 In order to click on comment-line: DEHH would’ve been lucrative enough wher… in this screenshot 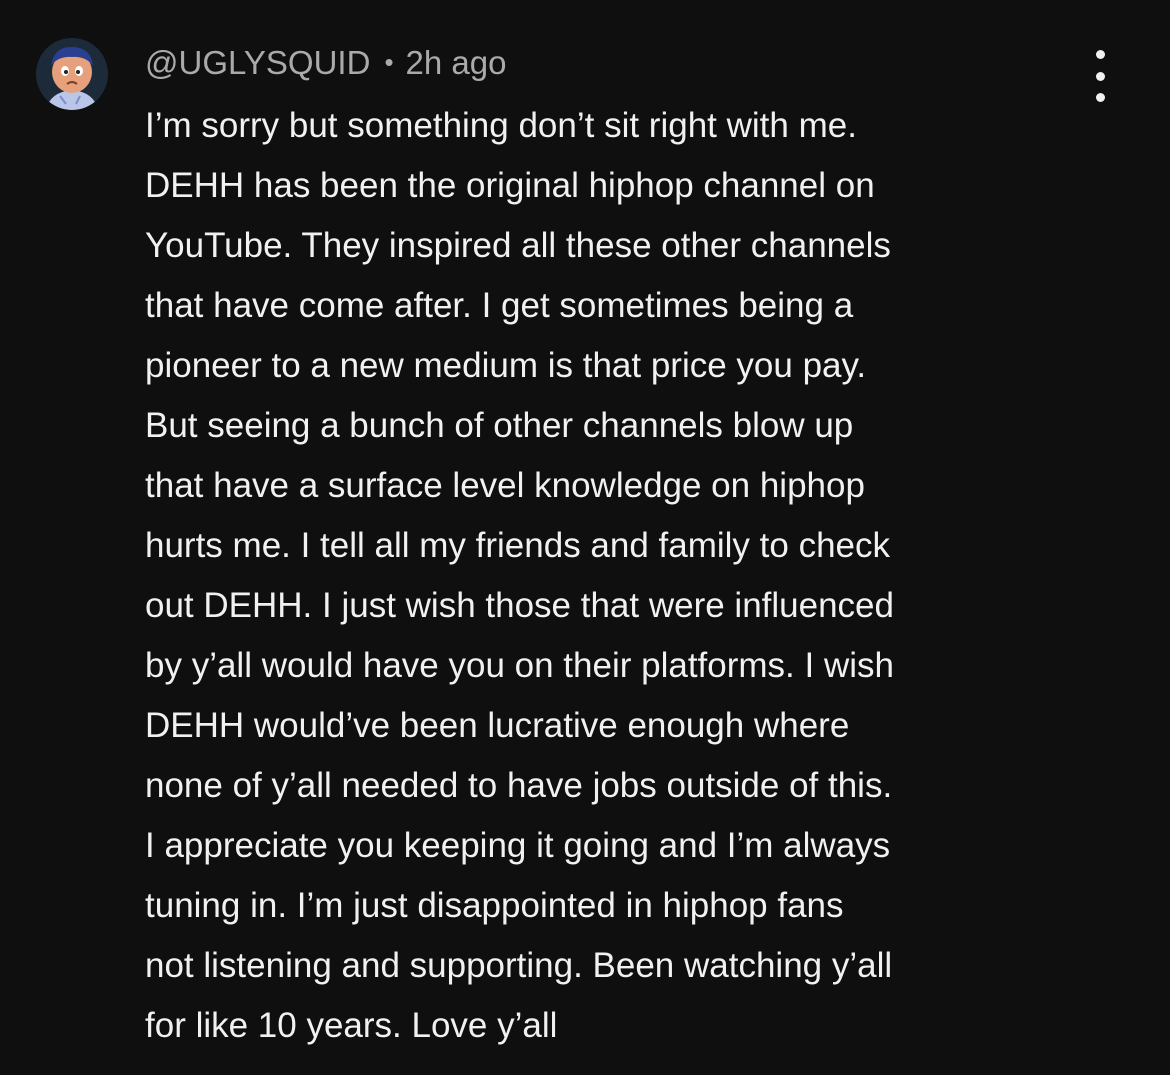, I will do `click(497, 725)`.